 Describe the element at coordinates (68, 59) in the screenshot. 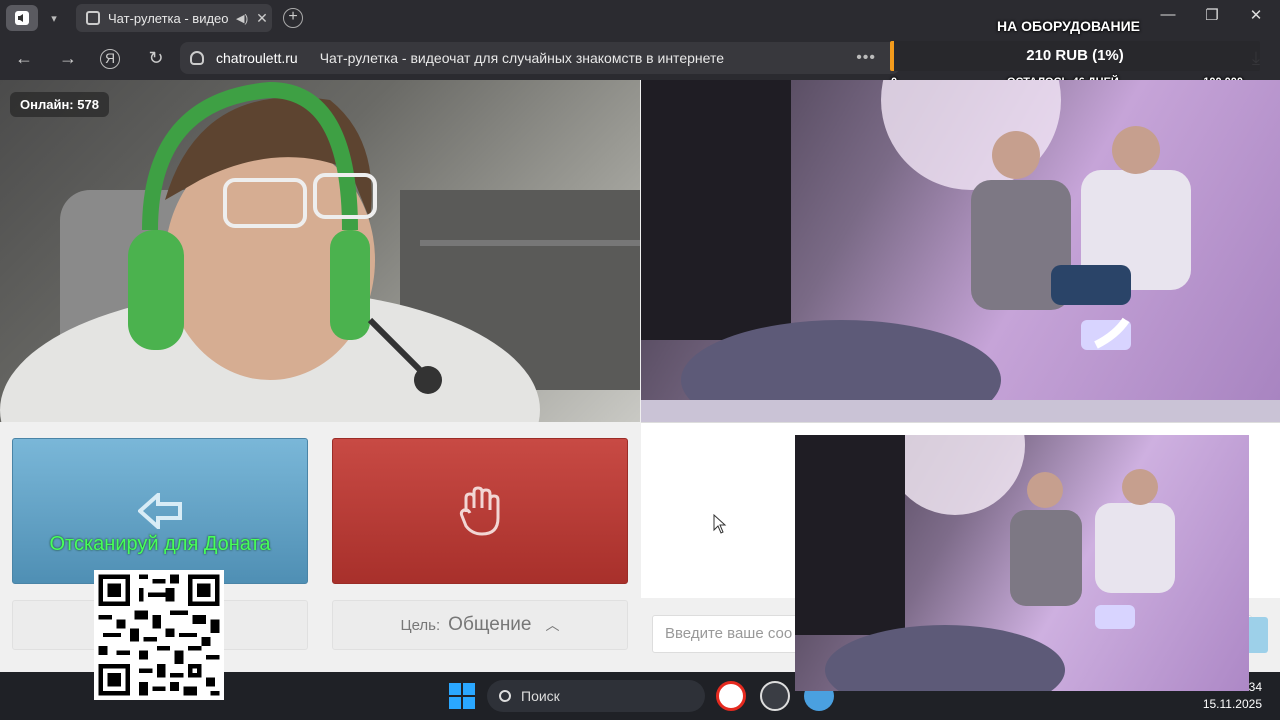

I see `forward-icon: →` at that location.